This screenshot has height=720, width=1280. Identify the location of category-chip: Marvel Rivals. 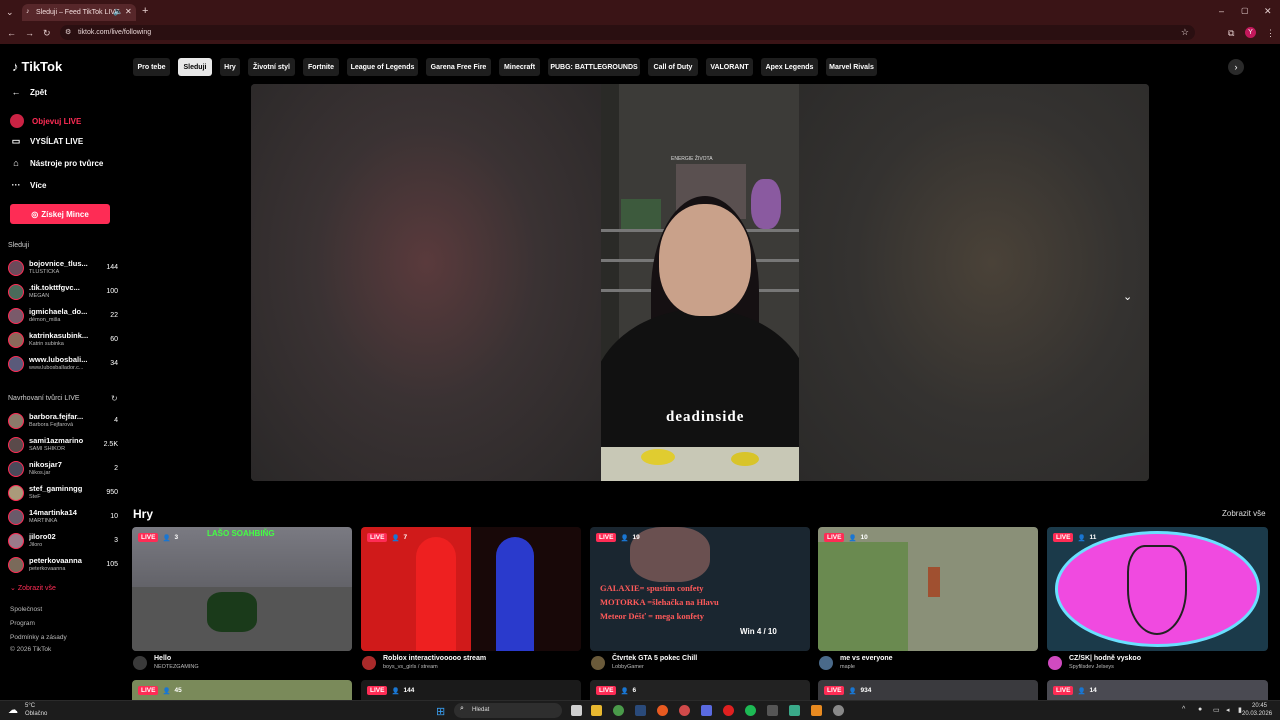
(851, 67).